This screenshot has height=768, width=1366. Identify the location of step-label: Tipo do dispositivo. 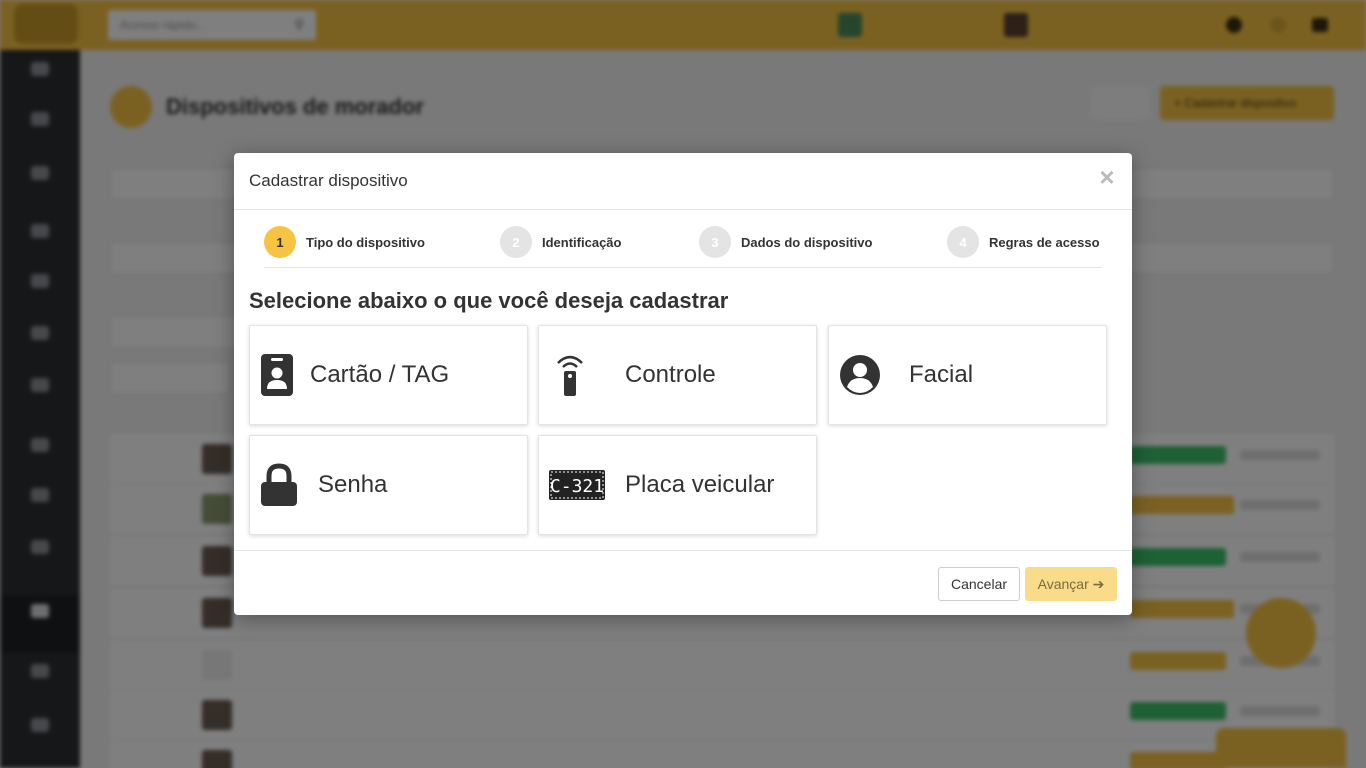
(365, 242).